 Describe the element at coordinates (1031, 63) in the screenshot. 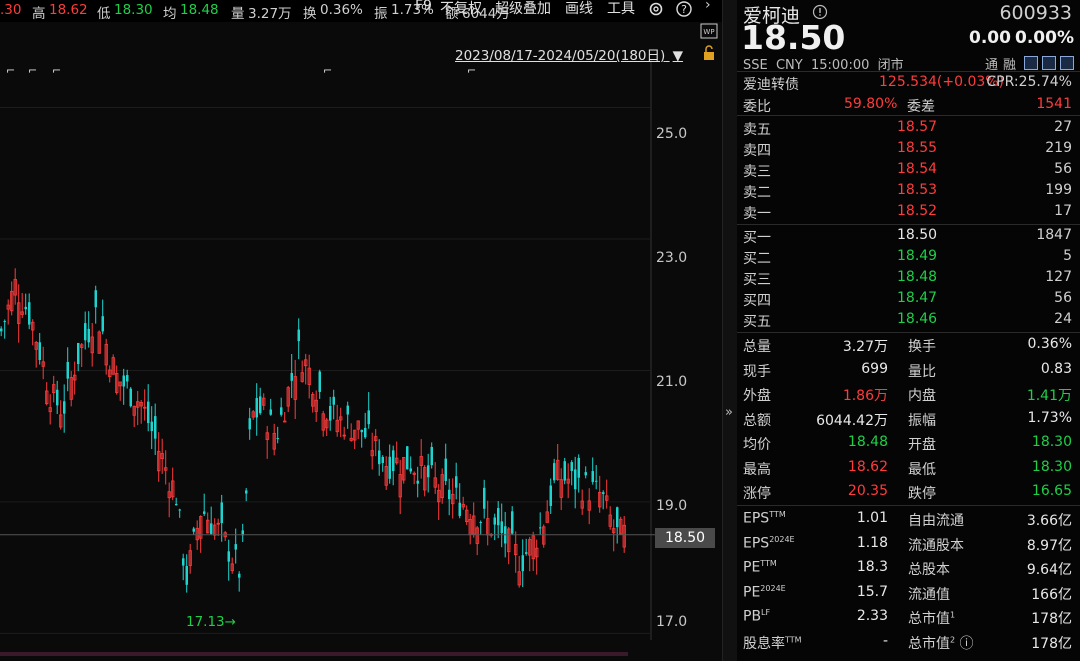

I see `edit-icon` at that location.